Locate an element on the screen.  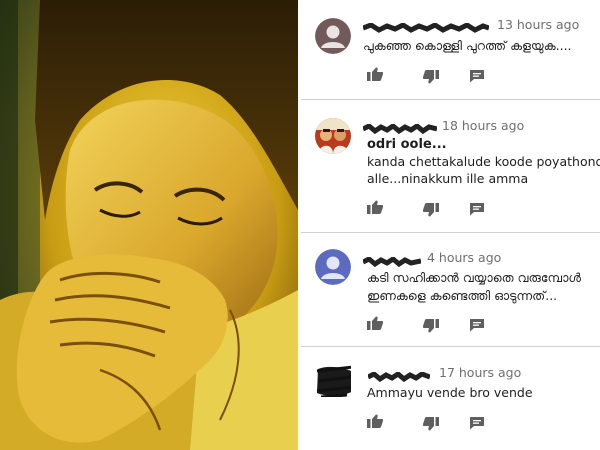
comment-text: alle...ninakkum ille amma is located at coordinates (448, 178).